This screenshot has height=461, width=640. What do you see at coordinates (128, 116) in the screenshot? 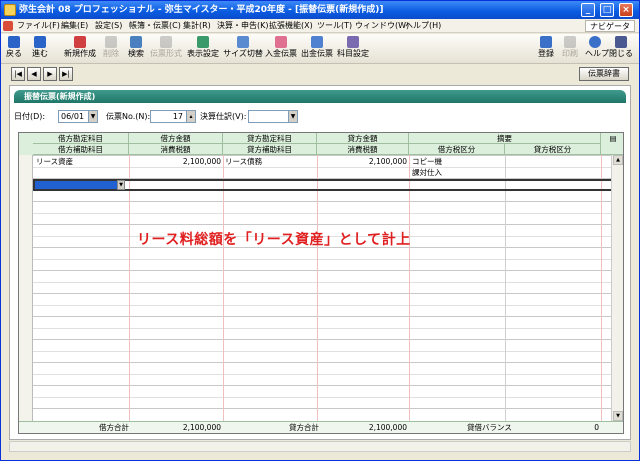
I see `slip-no-label: 伝票No.(N):` at bounding box center [128, 116].